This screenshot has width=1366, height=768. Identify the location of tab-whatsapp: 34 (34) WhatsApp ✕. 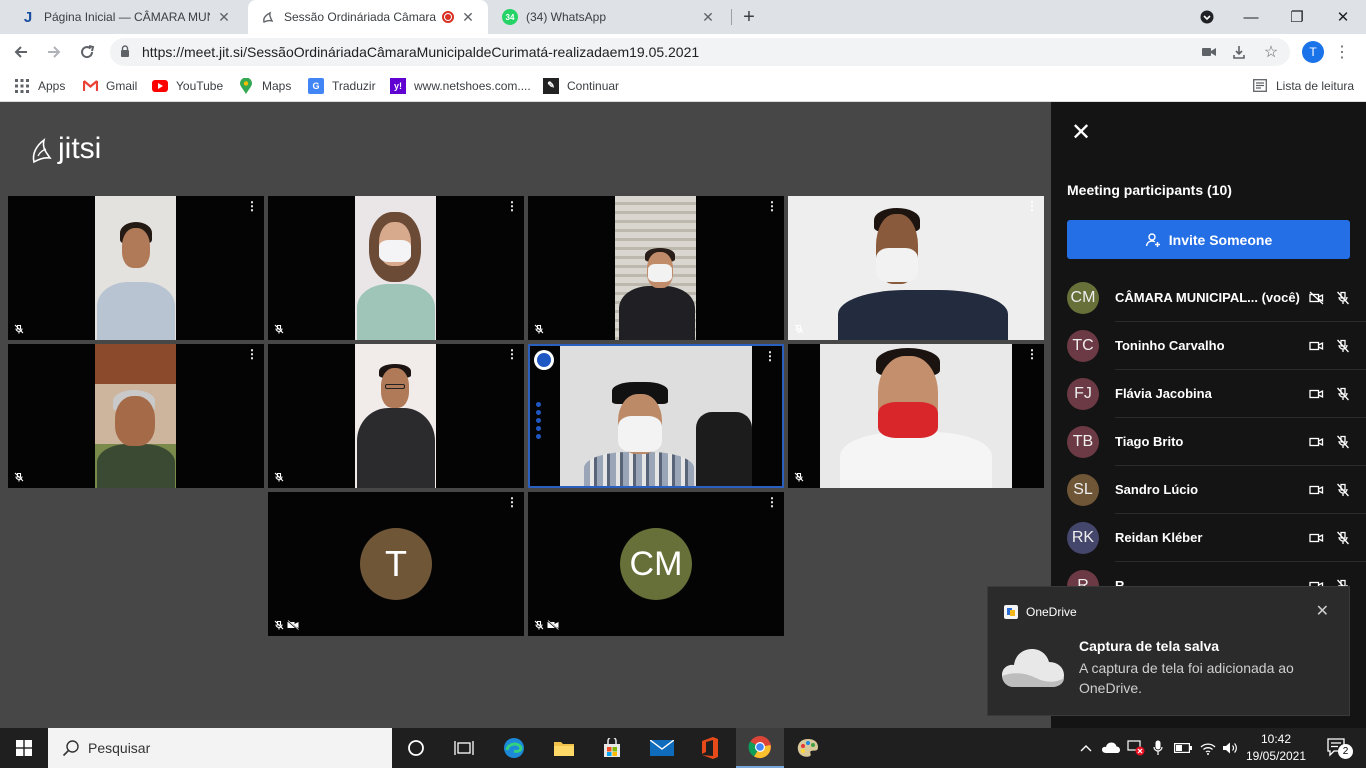
(609, 17).